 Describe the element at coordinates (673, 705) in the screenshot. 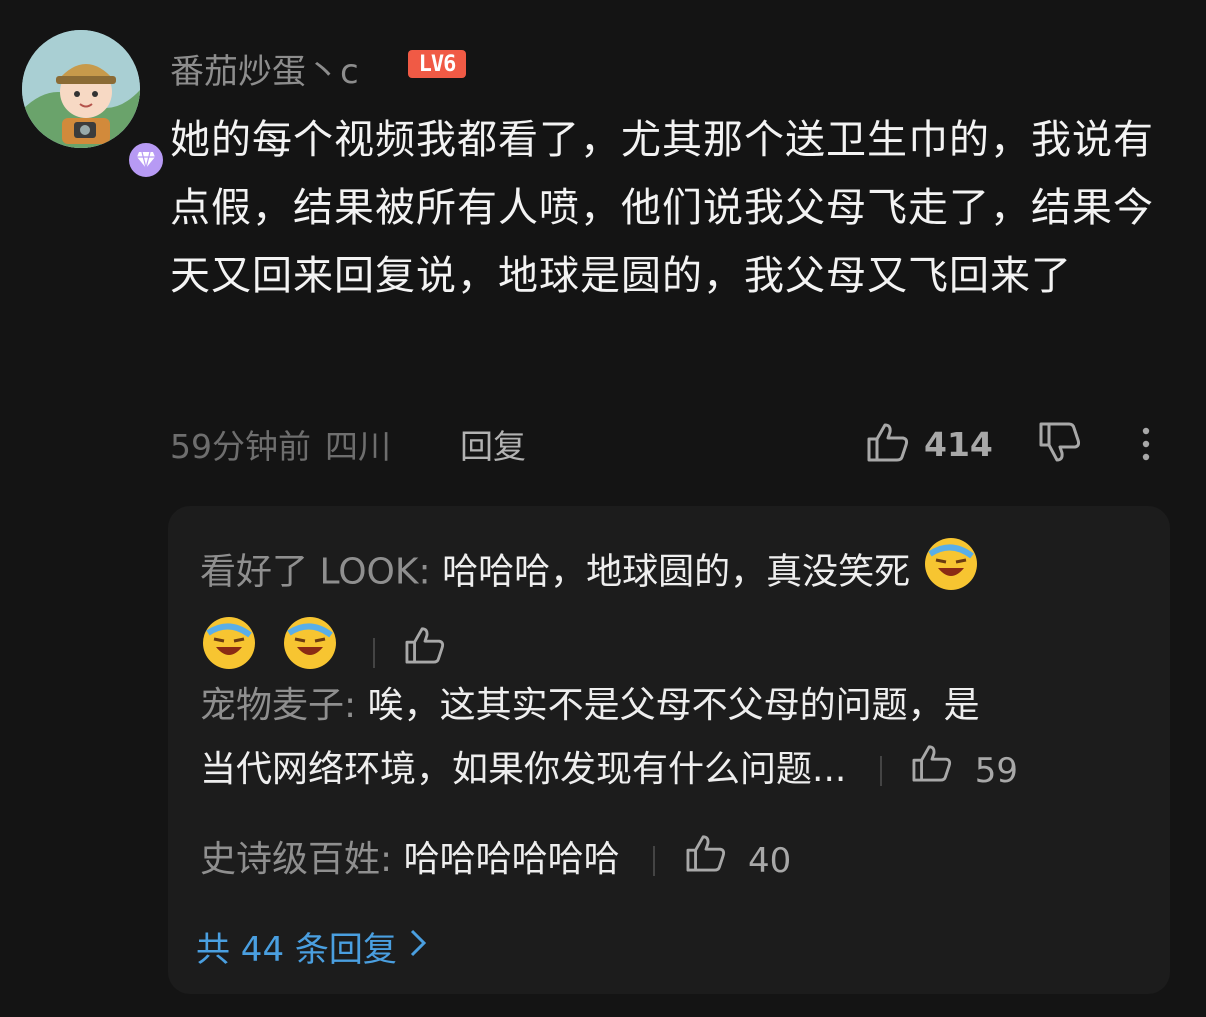

I see `reply-text-line1: 唉，这其实不是父母不父母的问题，是` at that location.